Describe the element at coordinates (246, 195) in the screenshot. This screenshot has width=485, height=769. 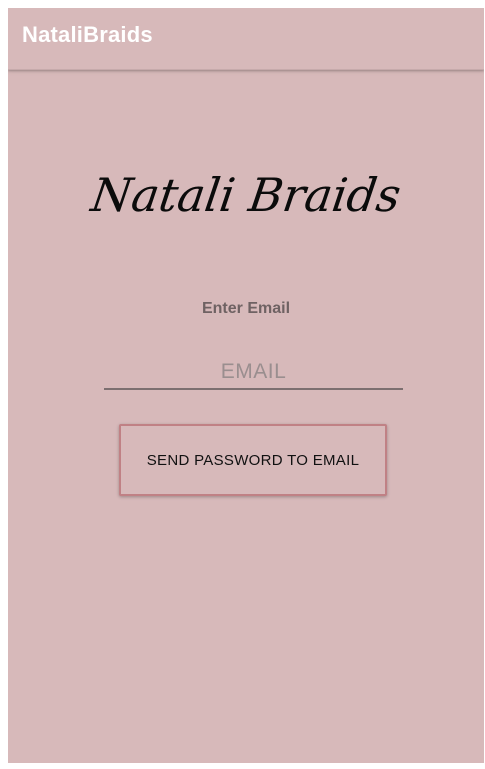
I see `brand-logo-text: Natali Braids` at that location.